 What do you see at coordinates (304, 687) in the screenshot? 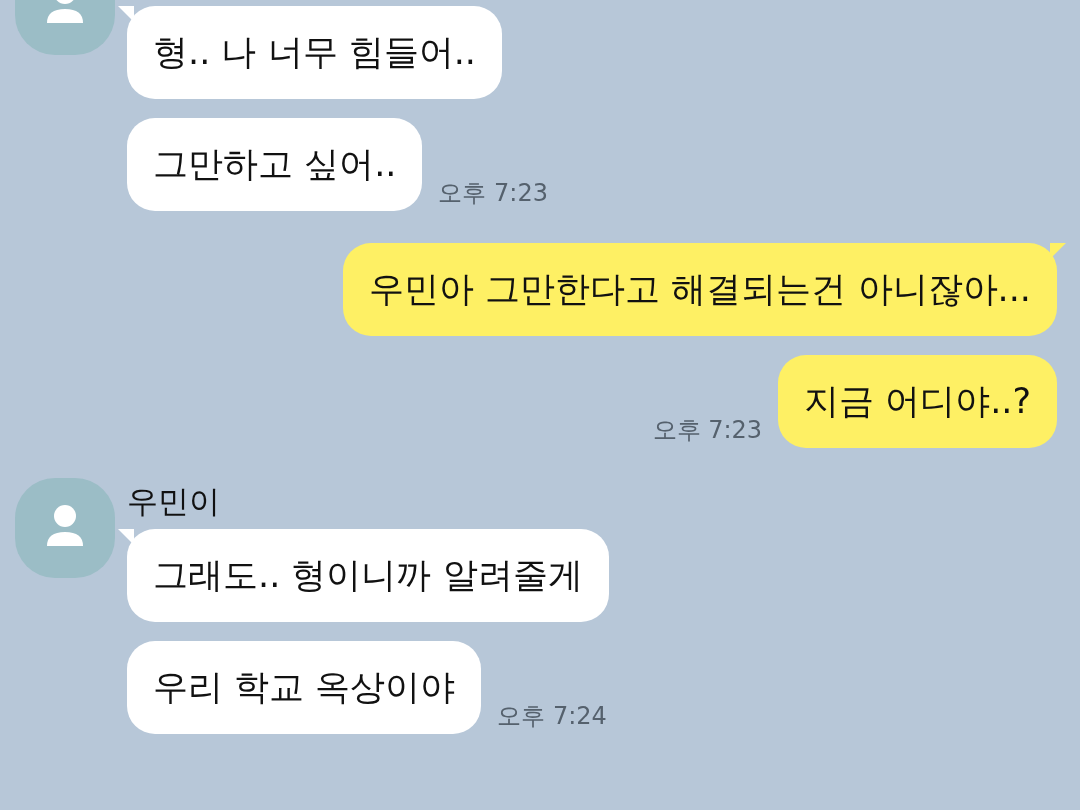
I see `message-bubble: 우리 학교 옥상이야` at bounding box center [304, 687].